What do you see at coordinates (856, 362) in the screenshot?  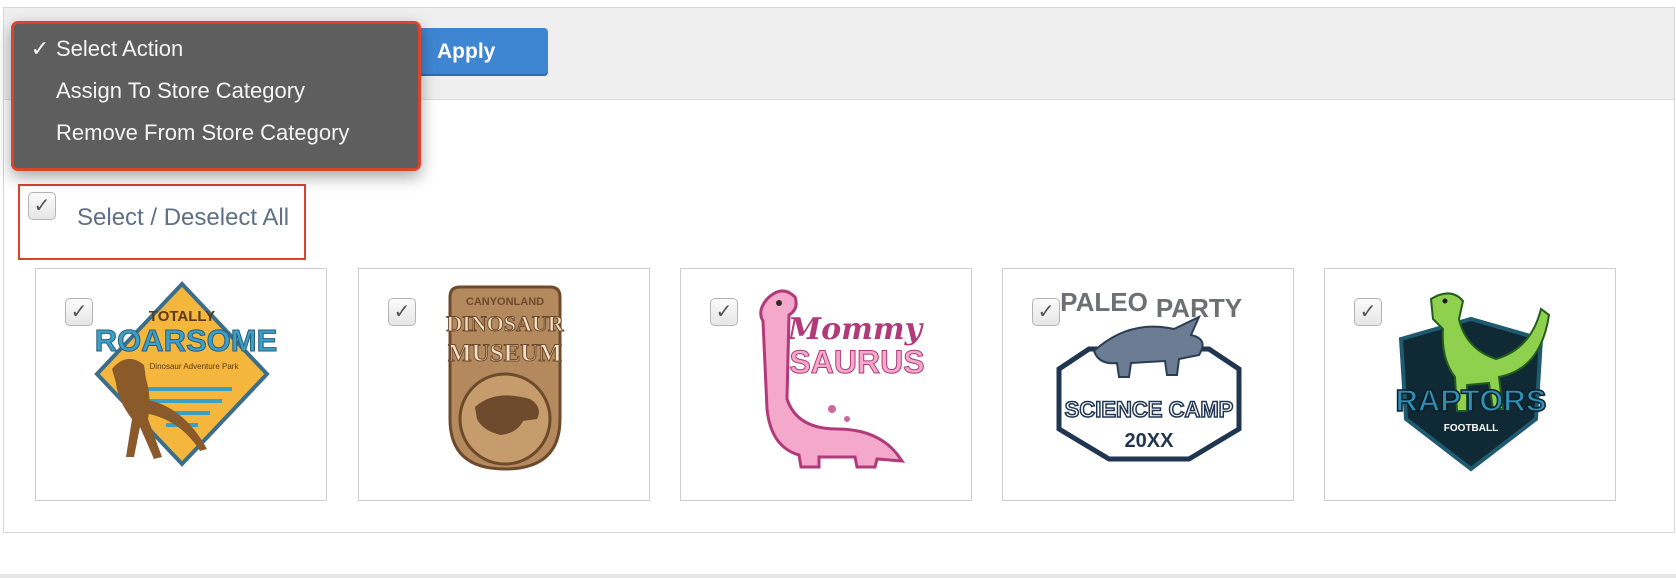 I see `art-text: SAURUS` at bounding box center [856, 362].